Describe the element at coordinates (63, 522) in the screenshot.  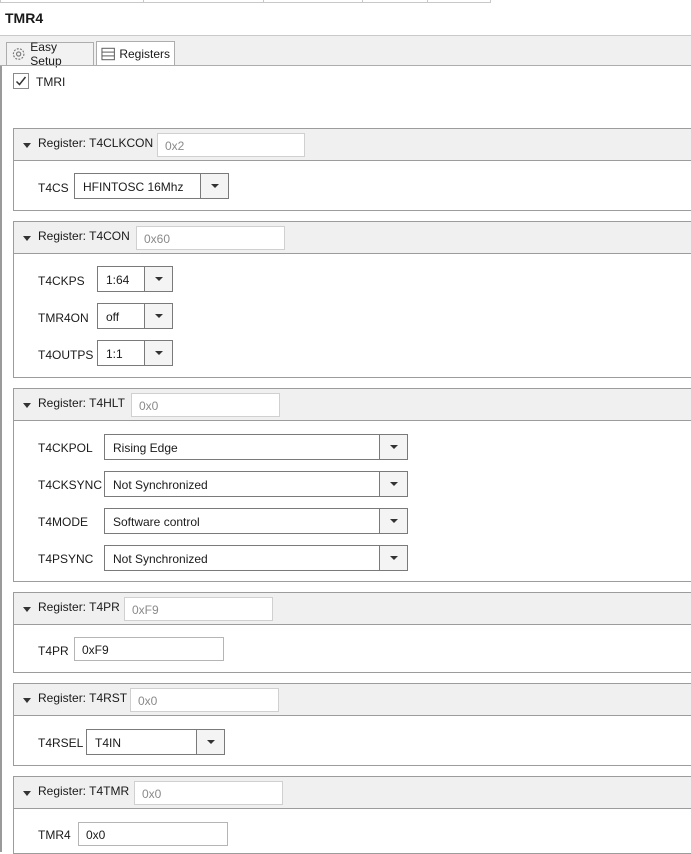
I see `t4mode-label: T4MODE` at that location.